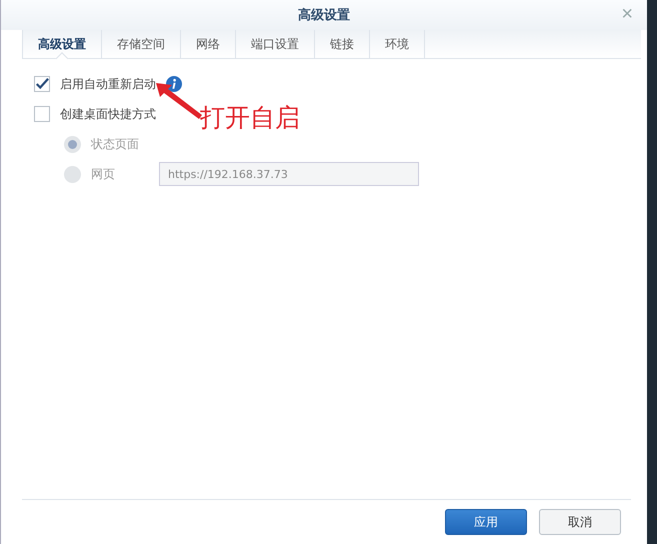 This screenshot has height=544, width=657. Describe the element at coordinates (580, 522) in the screenshot. I see `cancel-button: 取消` at that location.